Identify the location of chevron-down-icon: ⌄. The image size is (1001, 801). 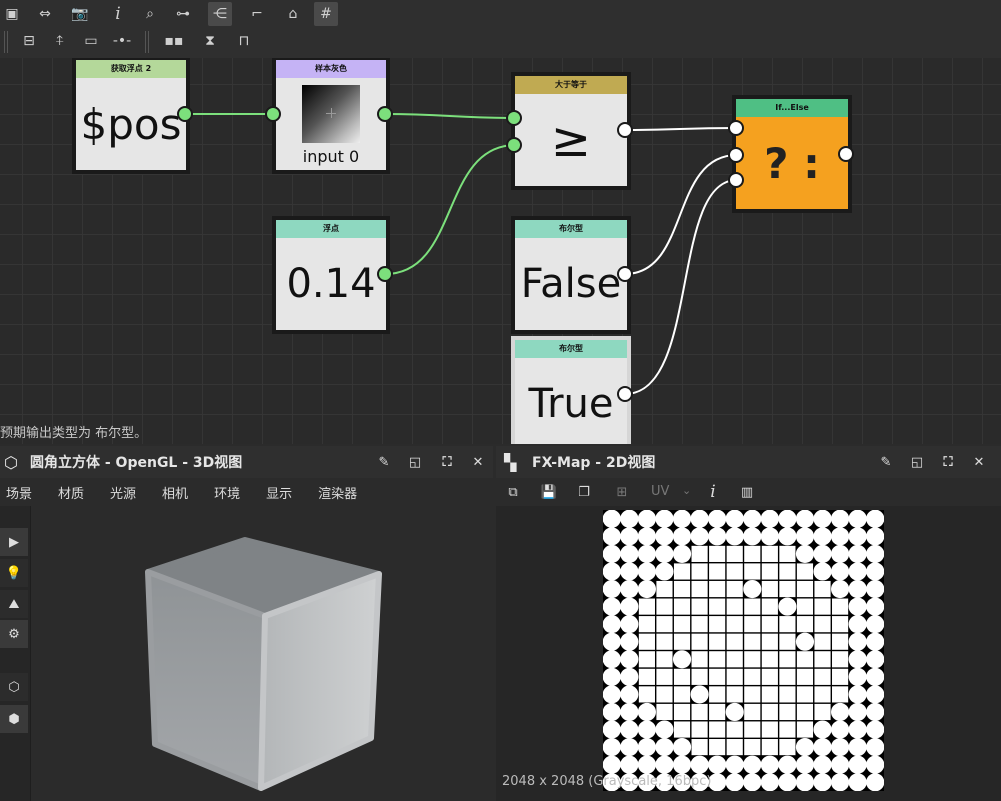
(686, 490).